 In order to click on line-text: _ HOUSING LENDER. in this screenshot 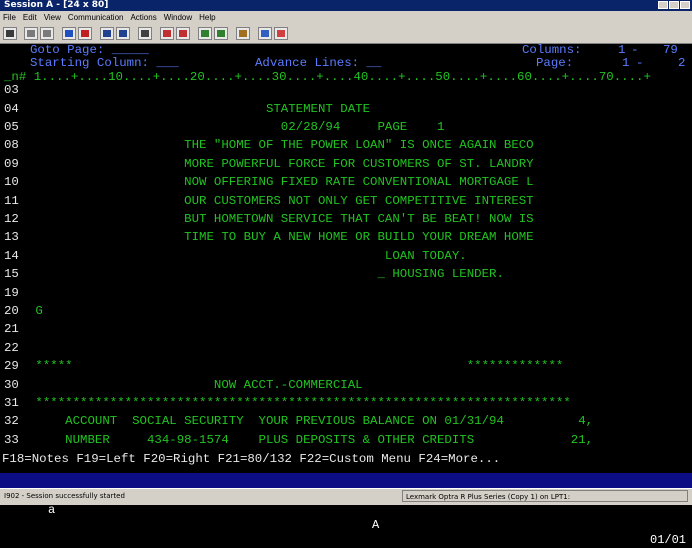, I will do `click(265, 274)`.